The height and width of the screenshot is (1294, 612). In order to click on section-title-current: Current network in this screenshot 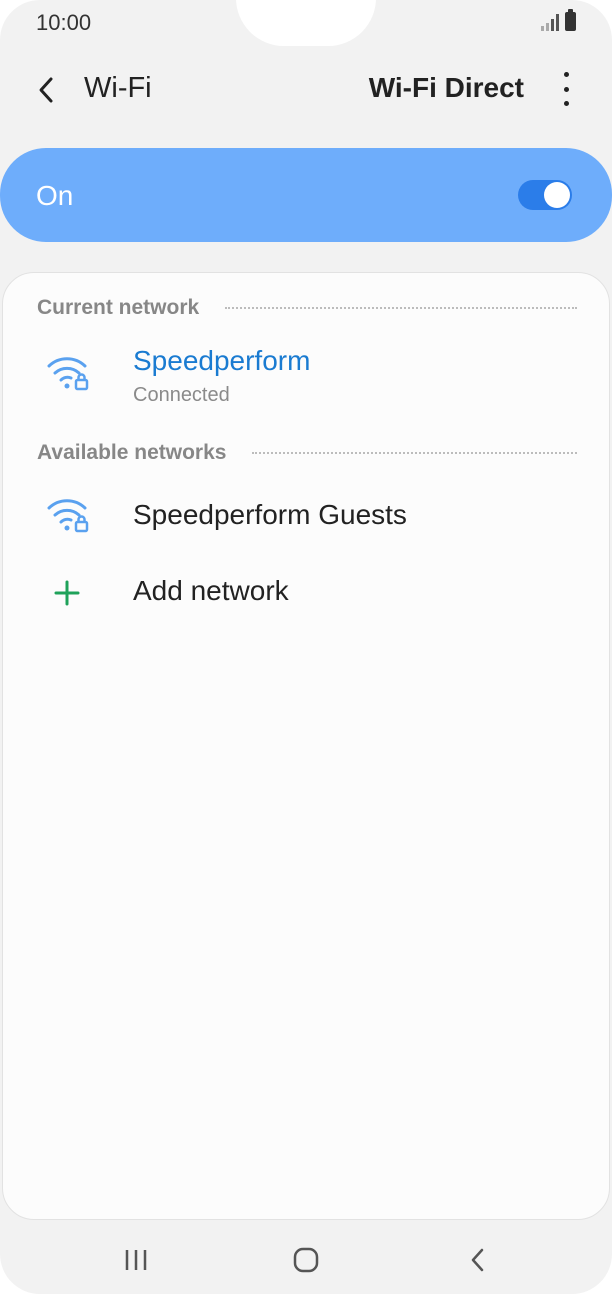, I will do `click(118, 307)`.